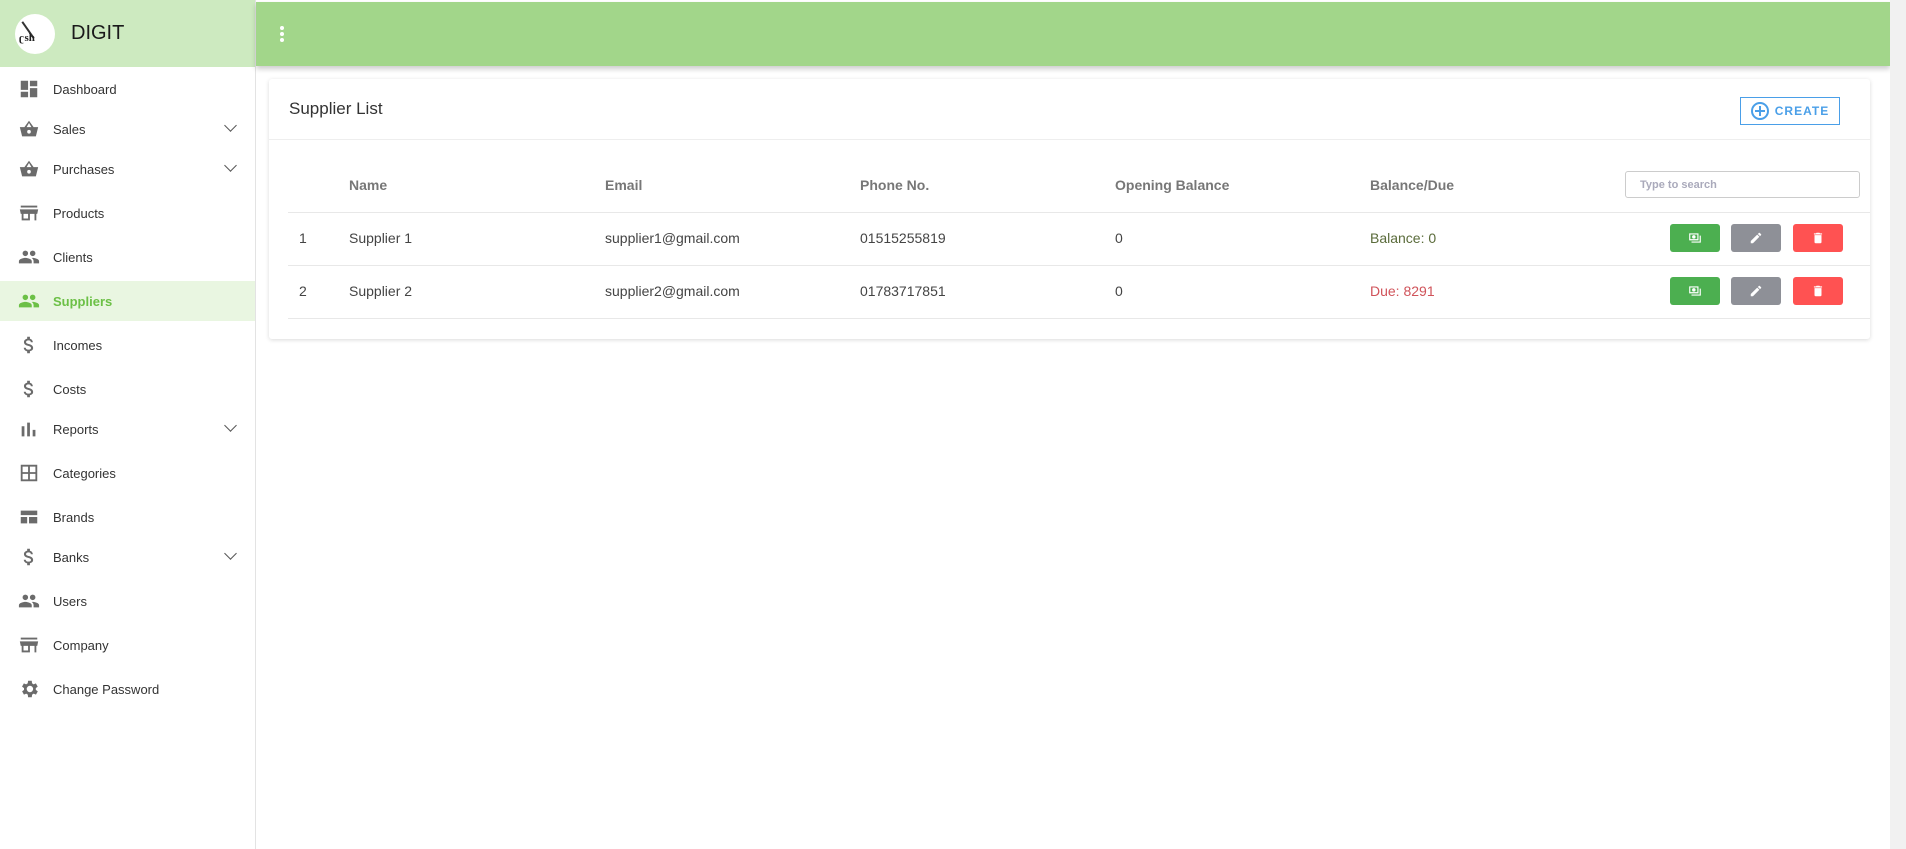  What do you see at coordinates (127, 213) in the screenshot?
I see `sidebar-item-products: Products` at bounding box center [127, 213].